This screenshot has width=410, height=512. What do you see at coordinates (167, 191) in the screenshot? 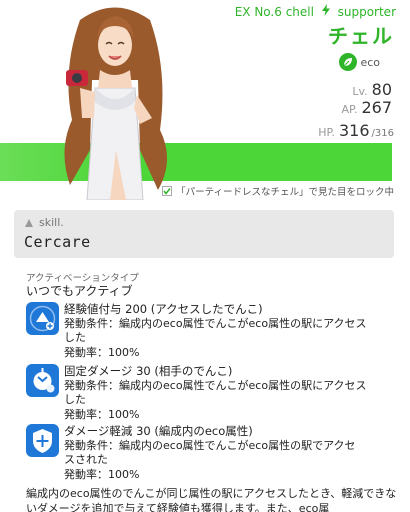
I see `lock-check-icon` at bounding box center [167, 191].